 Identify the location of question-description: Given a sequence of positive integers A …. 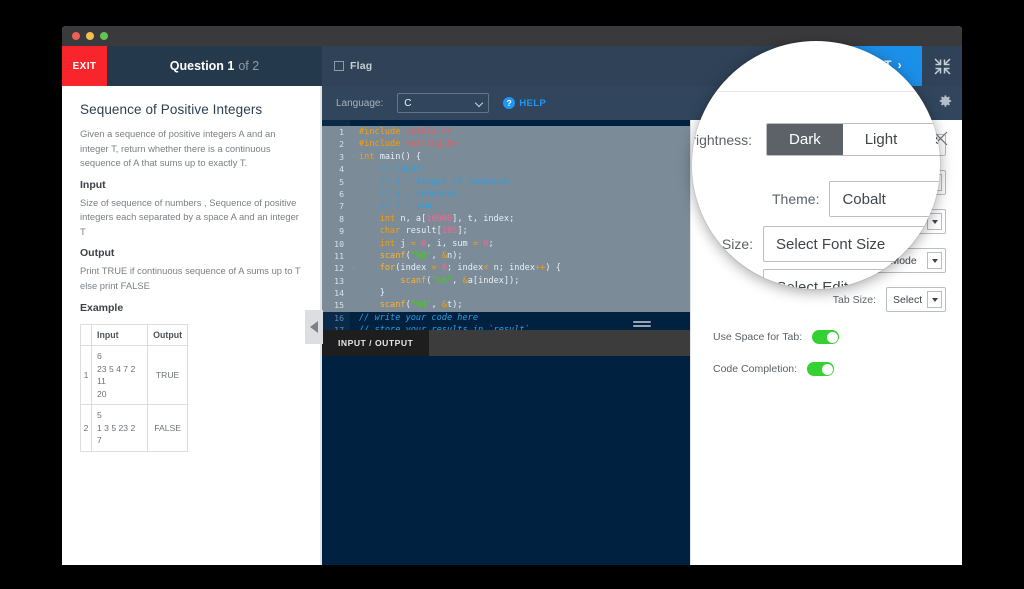
(178, 148).